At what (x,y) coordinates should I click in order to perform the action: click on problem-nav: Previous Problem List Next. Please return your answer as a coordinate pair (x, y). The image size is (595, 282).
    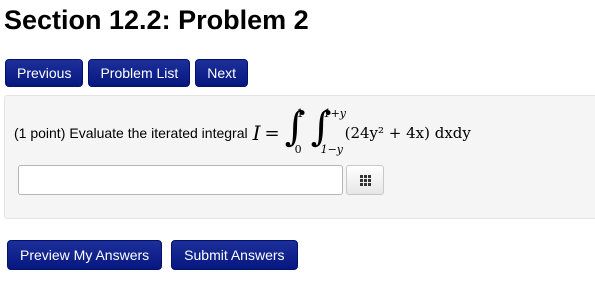
    Looking at the image, I should click on (127, 73).